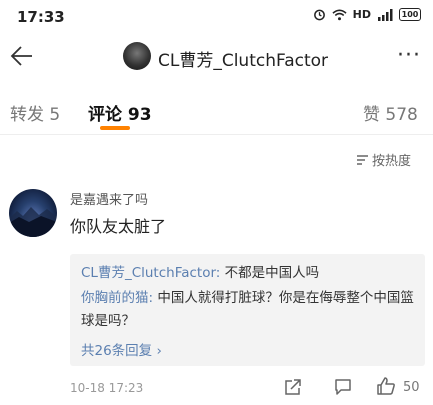 This screenshot has width=433, height=405. What do you see at coordinates (109, 198) in the screenshot?
I see `comment-author: 是嘉遇来了吗` at bounding box center [109, 198].